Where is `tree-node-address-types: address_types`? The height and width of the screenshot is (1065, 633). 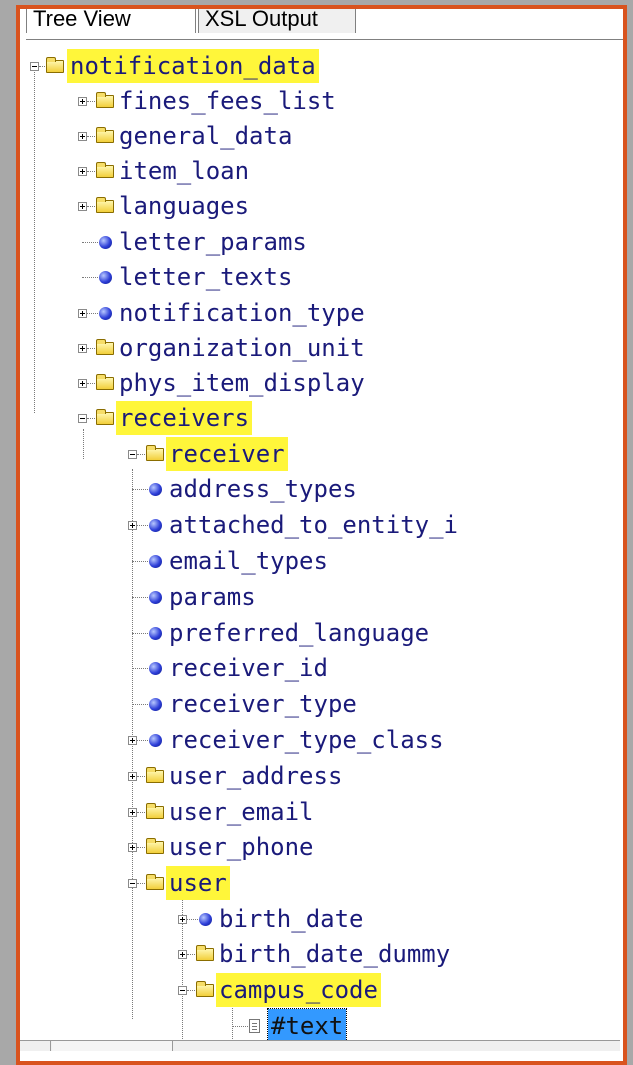
tree-node-address-types: address_types is located at coordinates (320, 489).